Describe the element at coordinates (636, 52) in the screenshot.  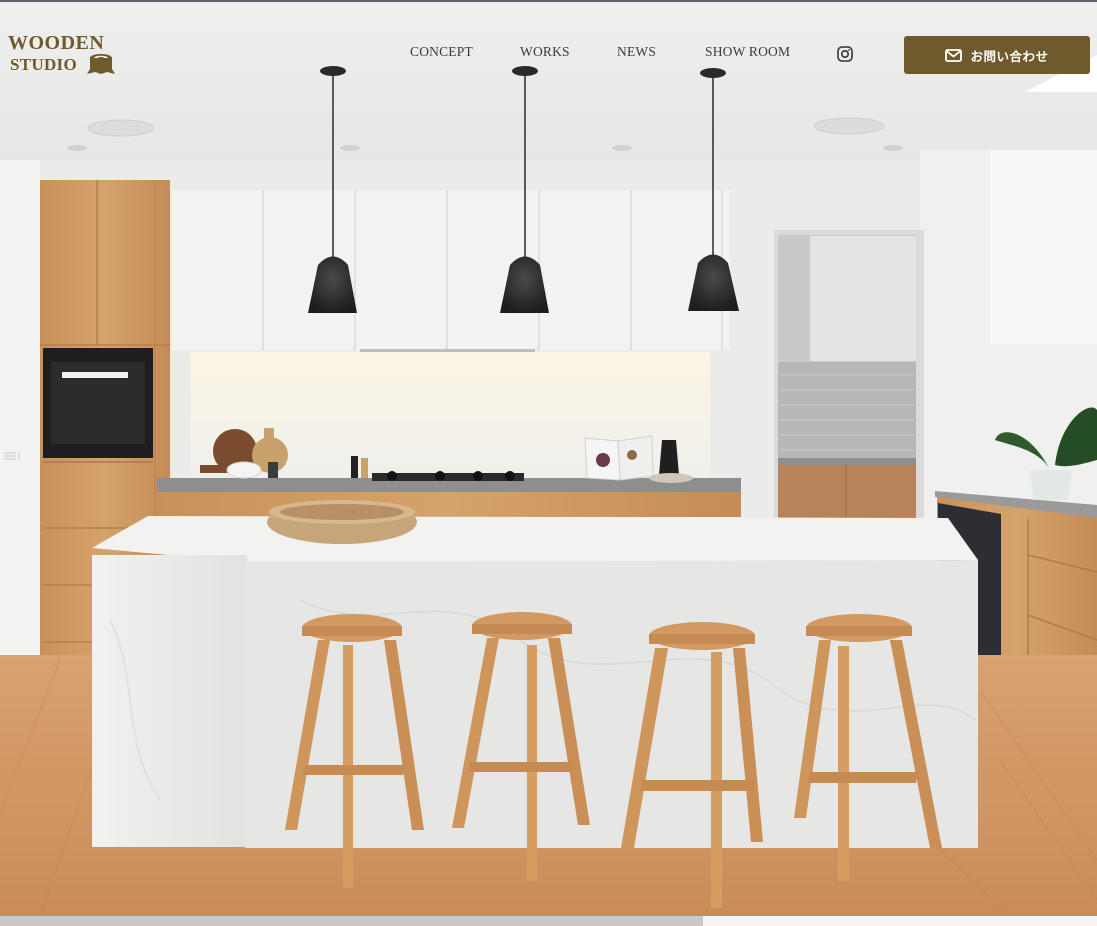
I see `nav-news: NEWS` at that location.